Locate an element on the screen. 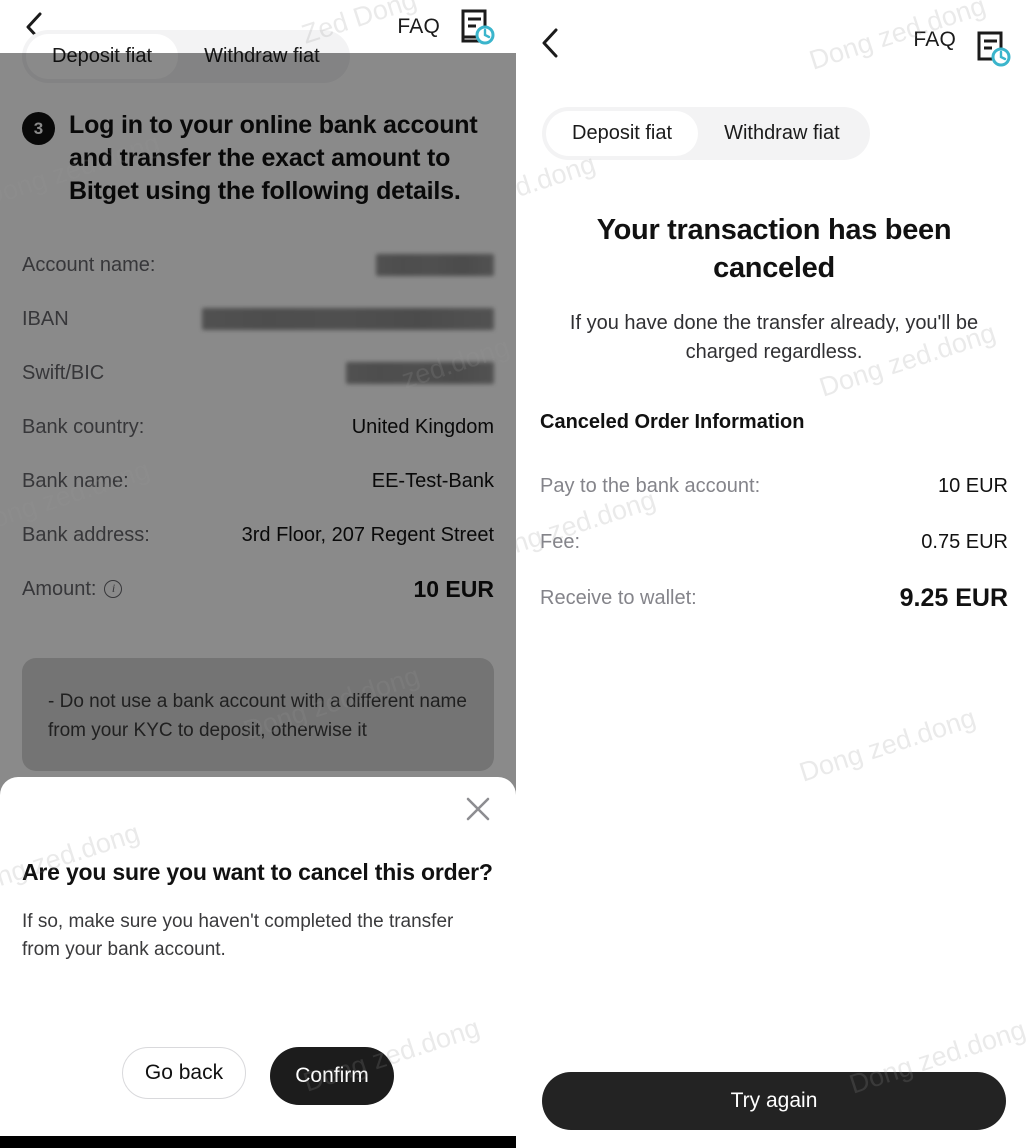 The height and width of the screenshot is (1148, 1032). left-tab-group: Deposit fiat Withdraw fiat is located at coordinates (186, 56).